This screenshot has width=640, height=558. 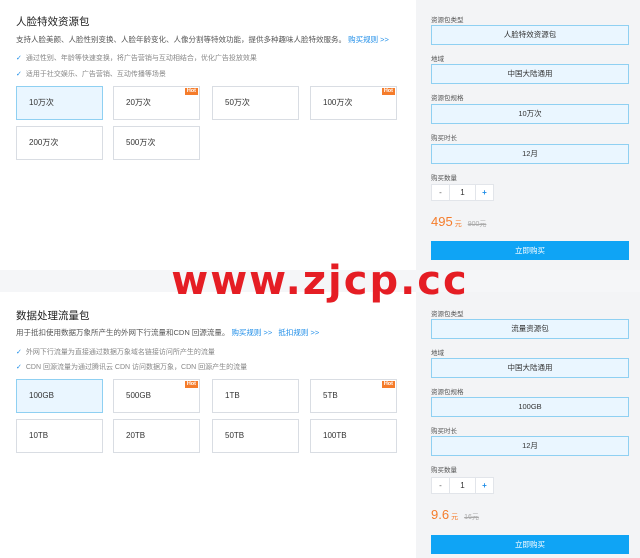 What do you see at coordinates (338, 102) in the screenshot?
I see `spec-option-label: 100万次` at bounding box center [338, 102].